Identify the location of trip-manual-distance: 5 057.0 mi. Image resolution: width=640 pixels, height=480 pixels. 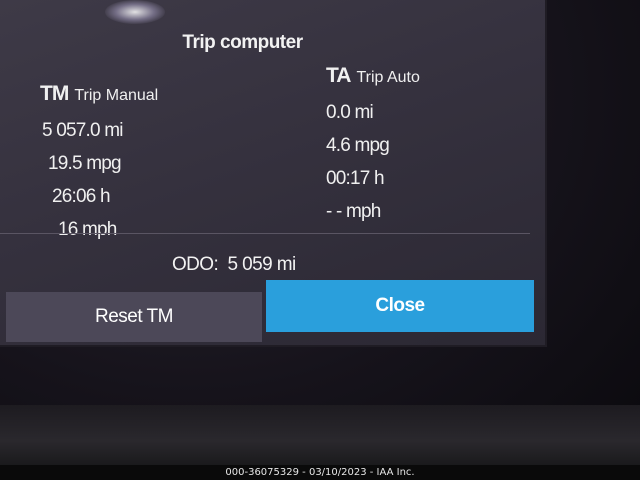
(83, 130).